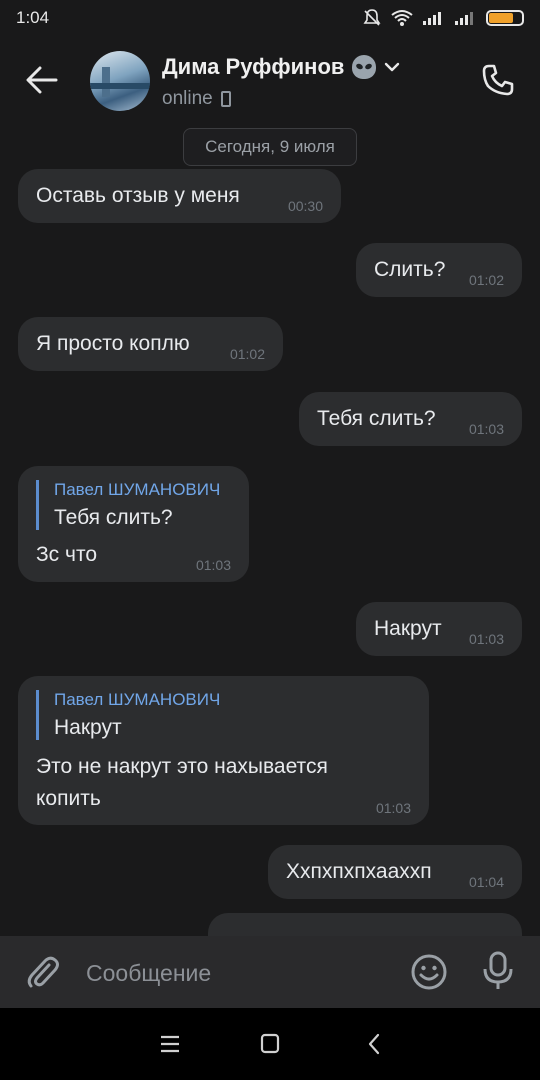  I want to click on home-square-icon, so click(270, 1044).